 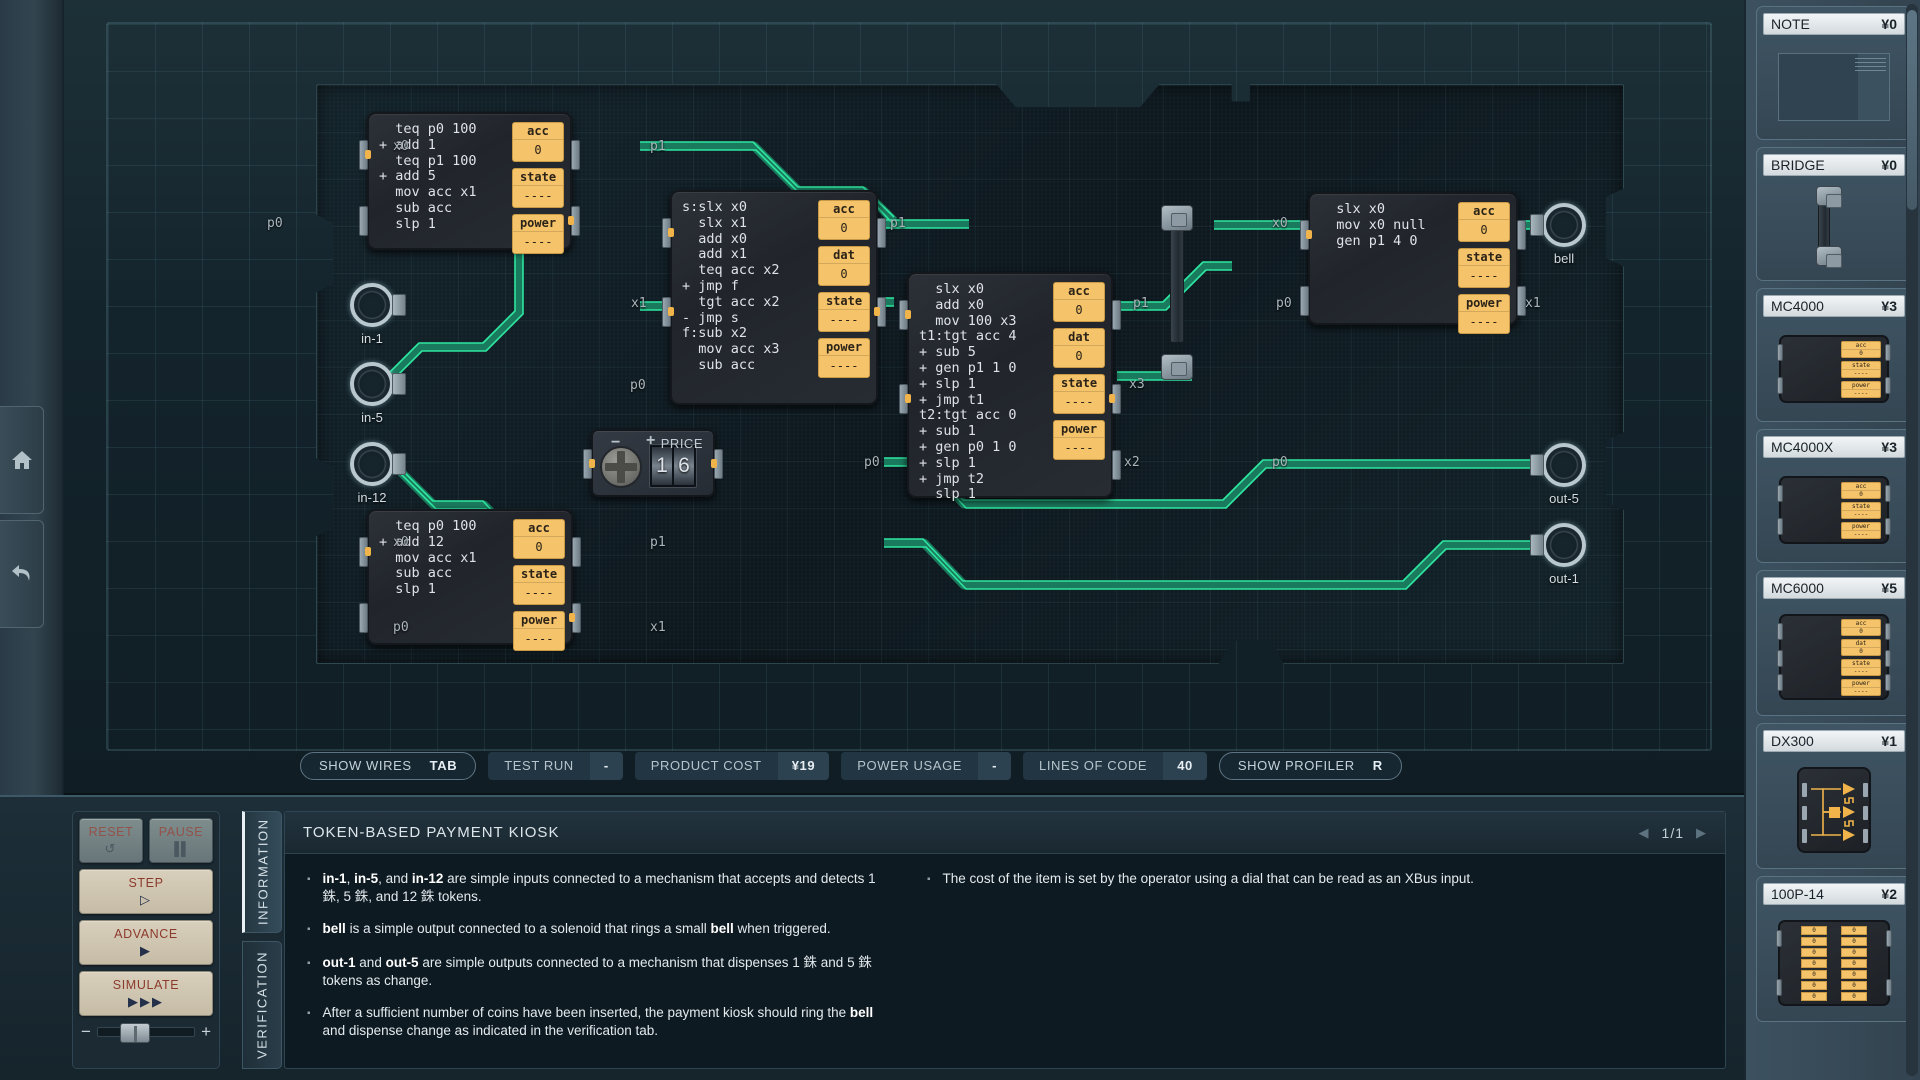 I want to click on show-profiler-button: SHOW PROFILER R, so click(x=1310, y=766).